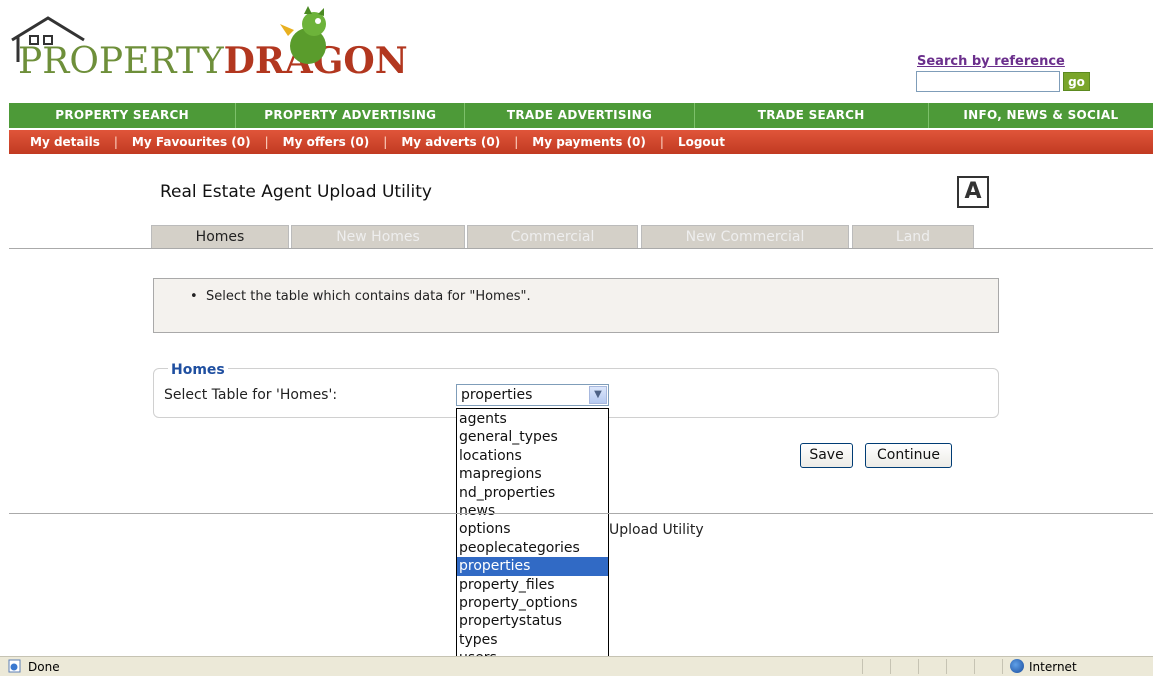  I want to click on chevron-down-icon: ▼, so click(598, 395).